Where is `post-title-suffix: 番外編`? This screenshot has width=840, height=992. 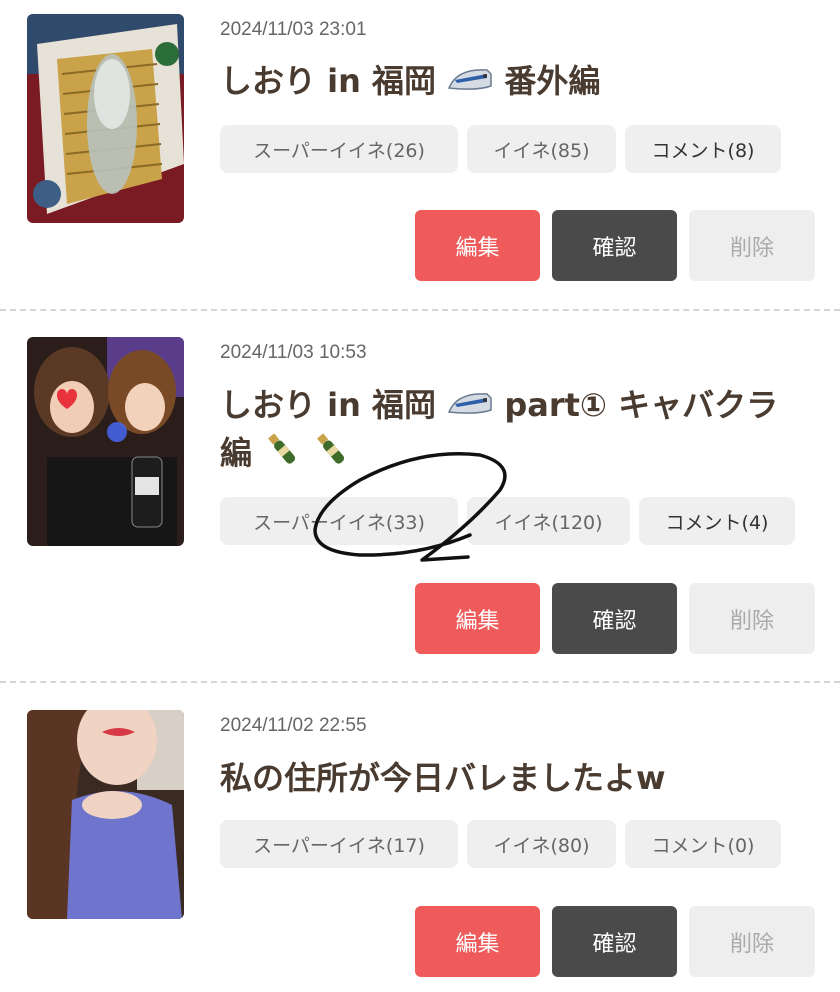 post-title-suffix: 番外編 is located at coordinates (552, 81).